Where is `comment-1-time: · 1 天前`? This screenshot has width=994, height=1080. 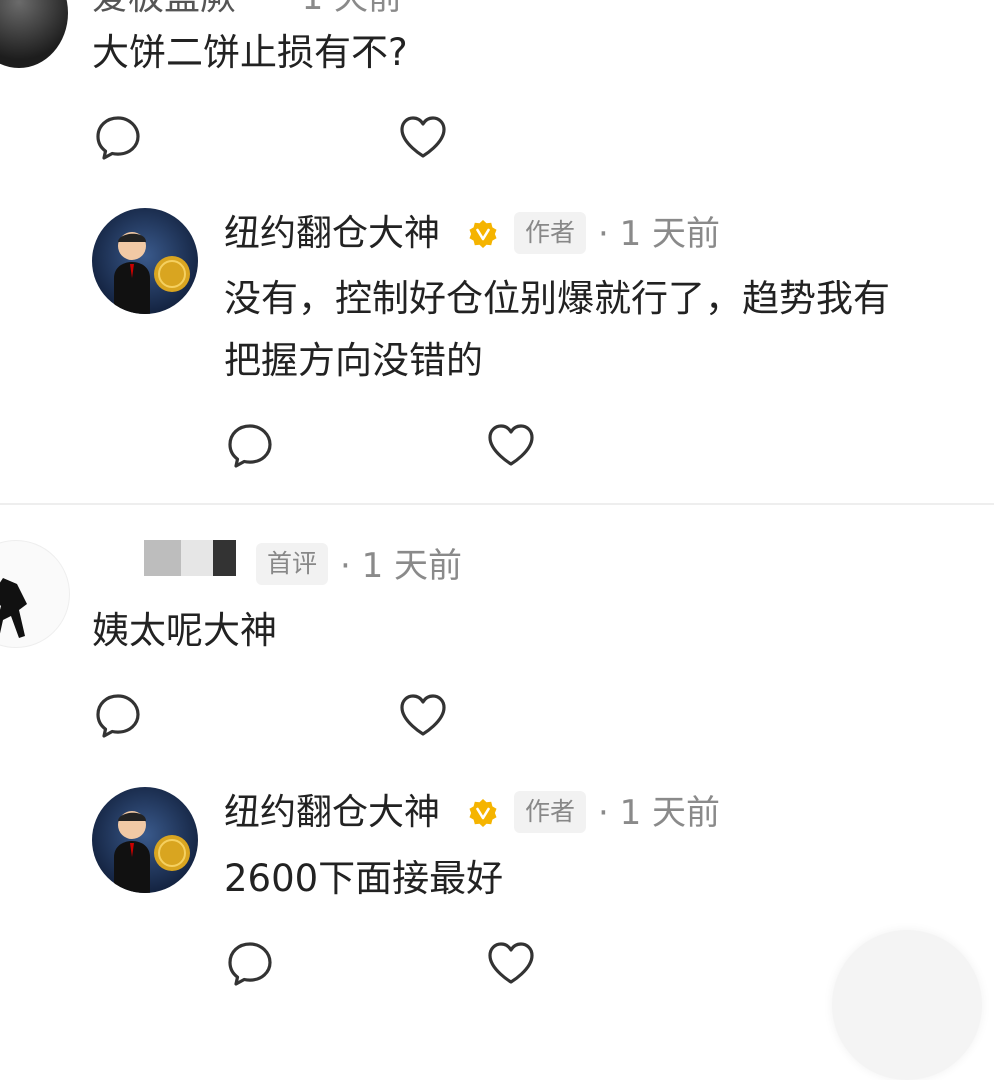 comment-1-time: · 1 天前 is located at coordinates (341, 9).